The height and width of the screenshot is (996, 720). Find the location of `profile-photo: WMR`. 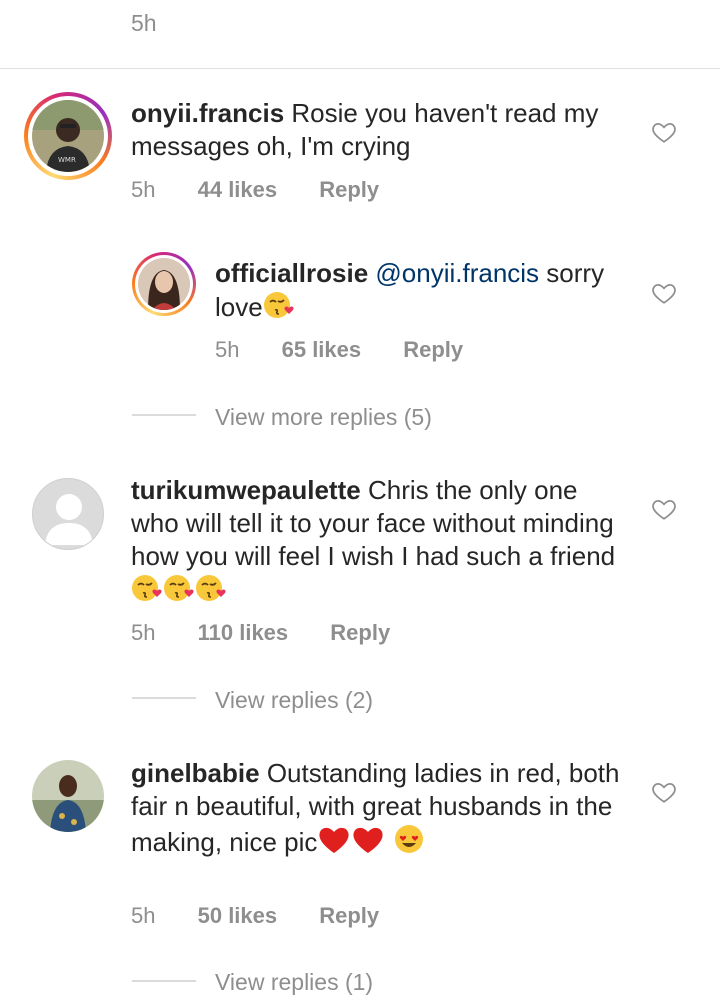

profile-photo: WMR is located at coordinates (68, 136).